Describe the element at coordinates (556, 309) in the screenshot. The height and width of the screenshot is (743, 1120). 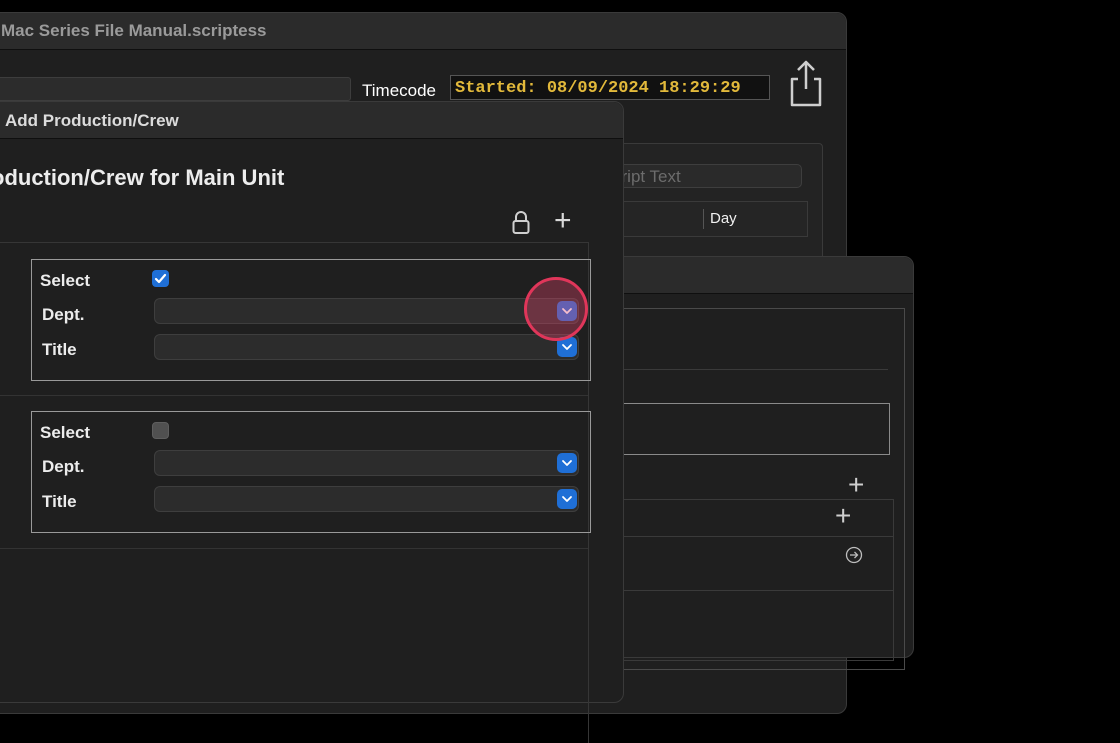
I see `click-indicator` at that location.